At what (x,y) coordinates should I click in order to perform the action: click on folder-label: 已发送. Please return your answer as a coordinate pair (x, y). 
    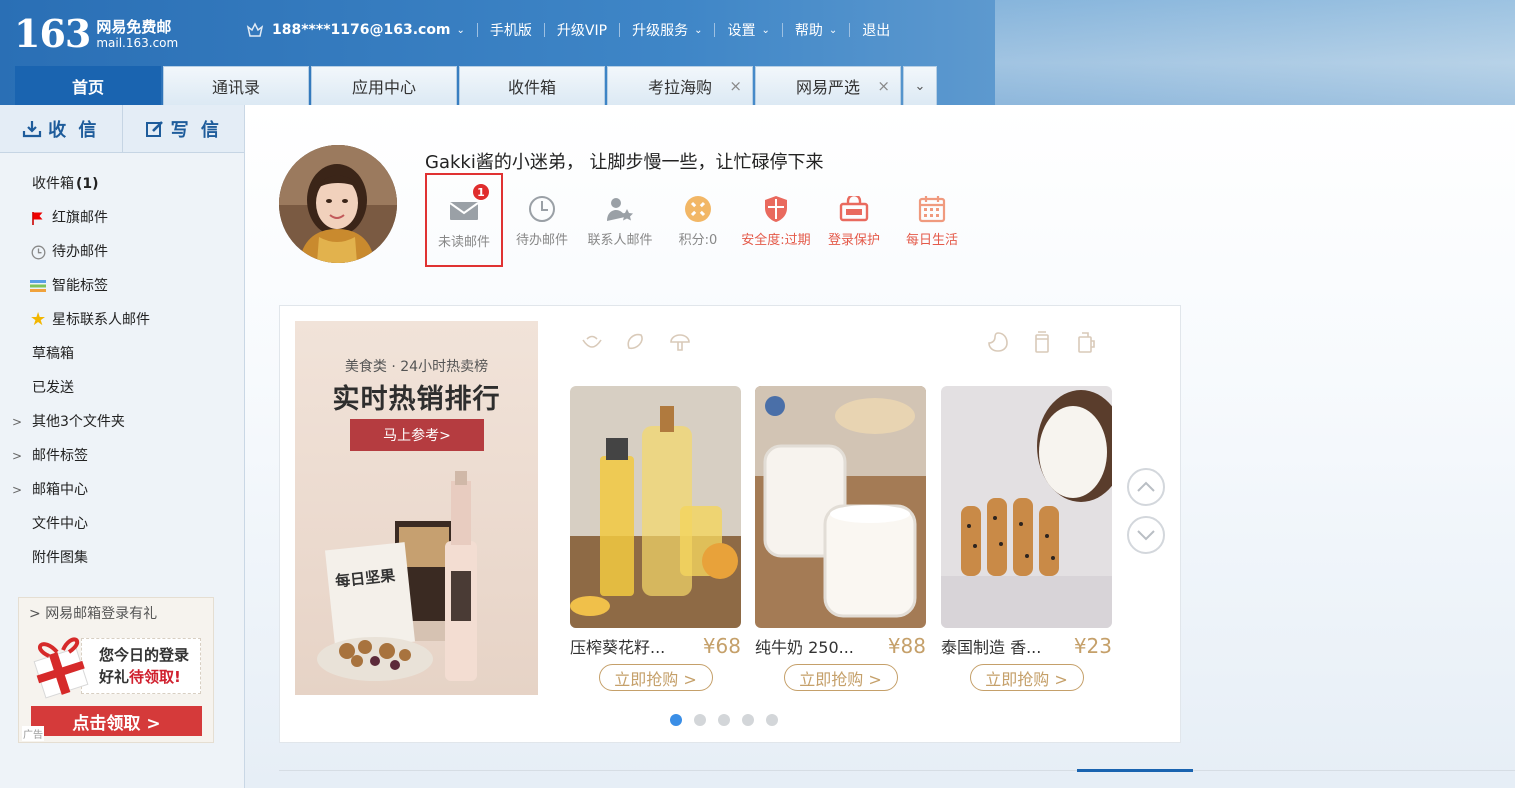
    Looking at the image, I should click on (53, 388).